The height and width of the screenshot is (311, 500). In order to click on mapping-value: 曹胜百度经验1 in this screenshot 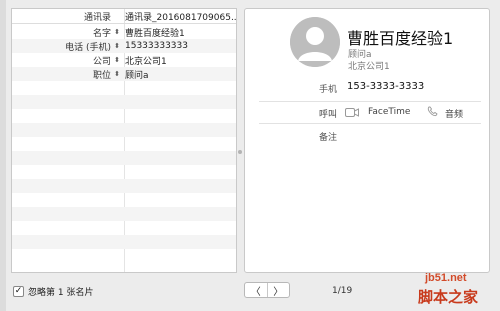, I will do `click(155, 33)`.